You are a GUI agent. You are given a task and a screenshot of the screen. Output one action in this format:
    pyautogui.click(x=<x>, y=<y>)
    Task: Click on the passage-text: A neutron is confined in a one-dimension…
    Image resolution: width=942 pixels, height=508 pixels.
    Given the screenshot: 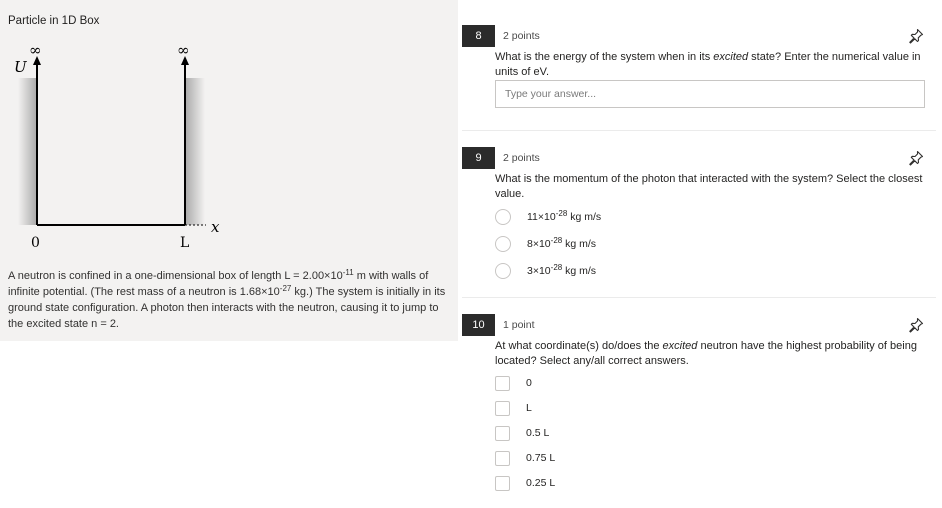 What is the action you would take?
    pyautogui.click(x=227, y=299)
    